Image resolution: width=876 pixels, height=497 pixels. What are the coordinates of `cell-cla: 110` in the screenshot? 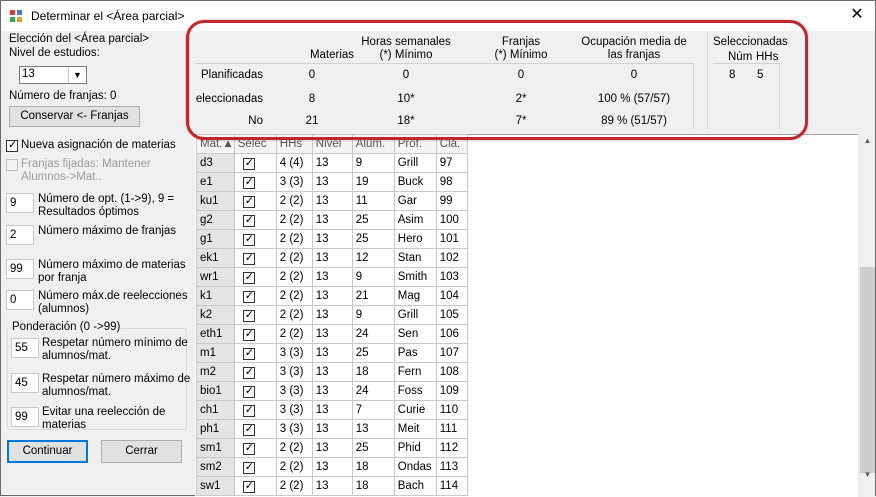 It's located at (451, 410).